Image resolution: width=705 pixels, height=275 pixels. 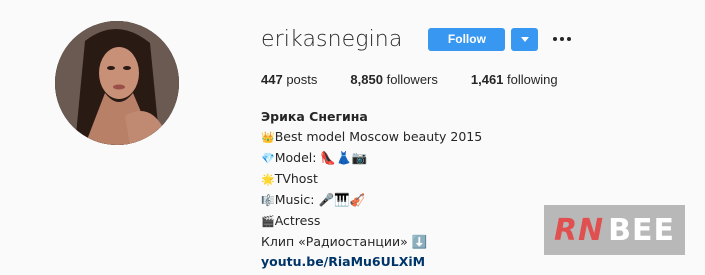 I want to click on full-name: Эрика Снегина, so click(x=314, y=116).